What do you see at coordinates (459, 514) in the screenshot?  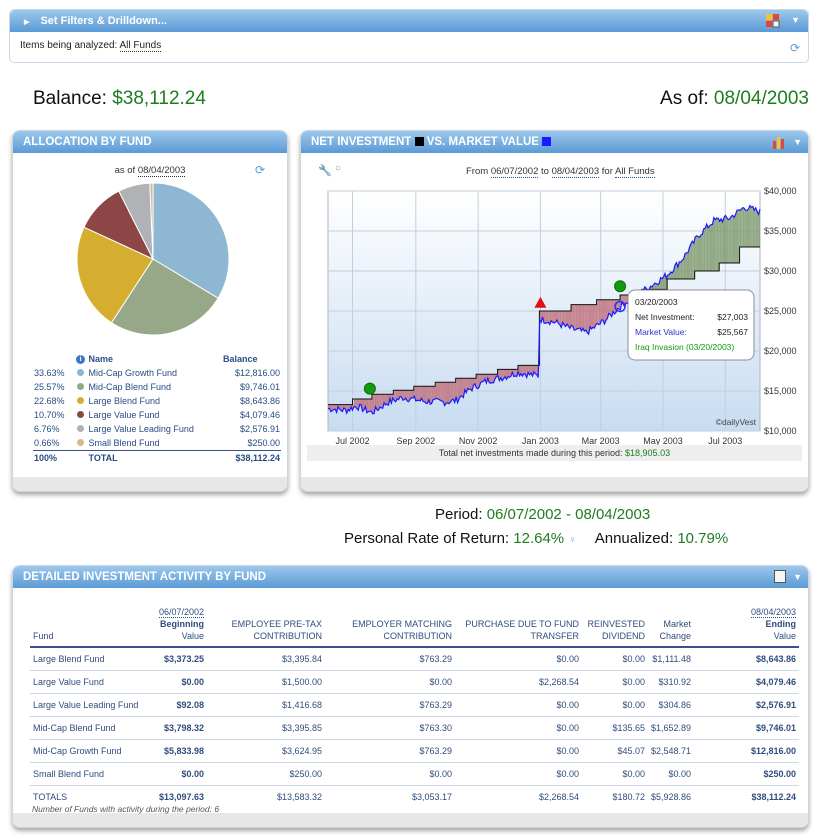 I see `period-label: Period:` at bounding box center [459, 514].